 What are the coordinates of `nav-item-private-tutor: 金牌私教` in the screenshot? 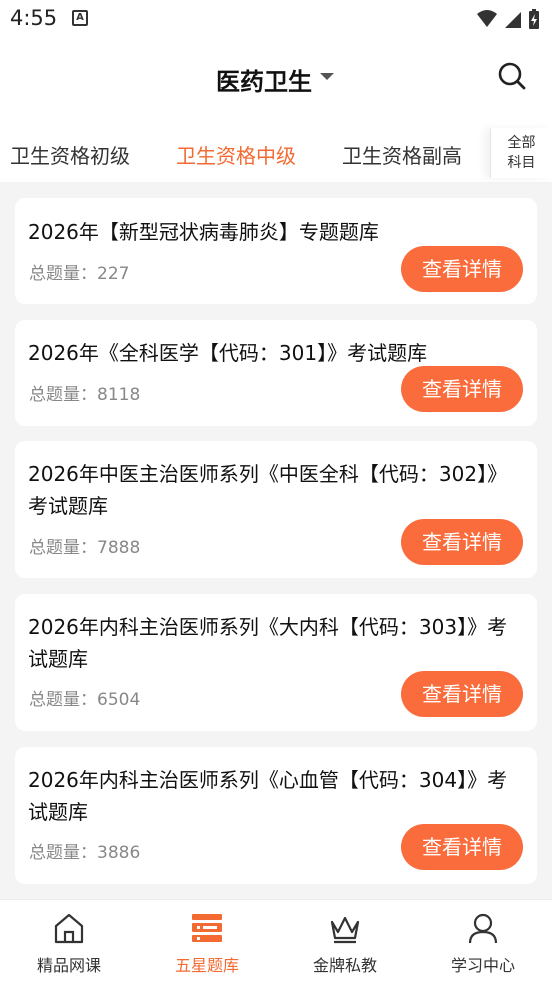 It's located at (345, 943).